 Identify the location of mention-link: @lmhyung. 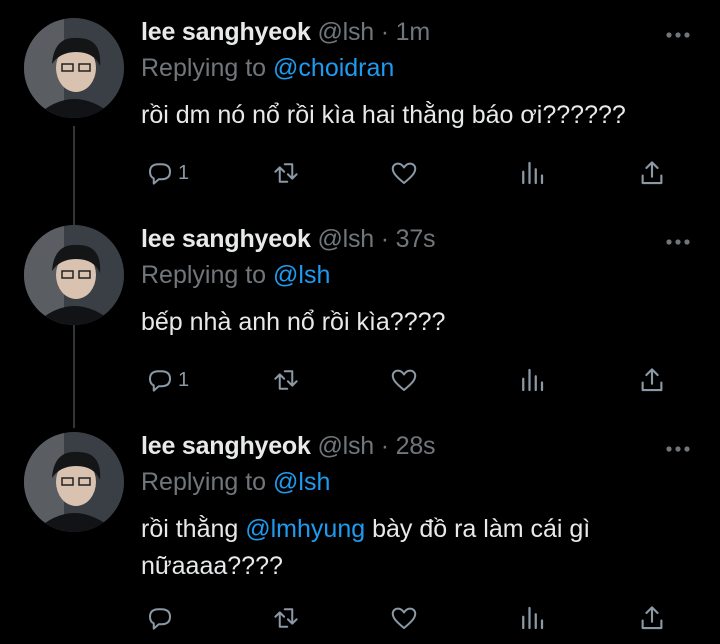
(305, 529).